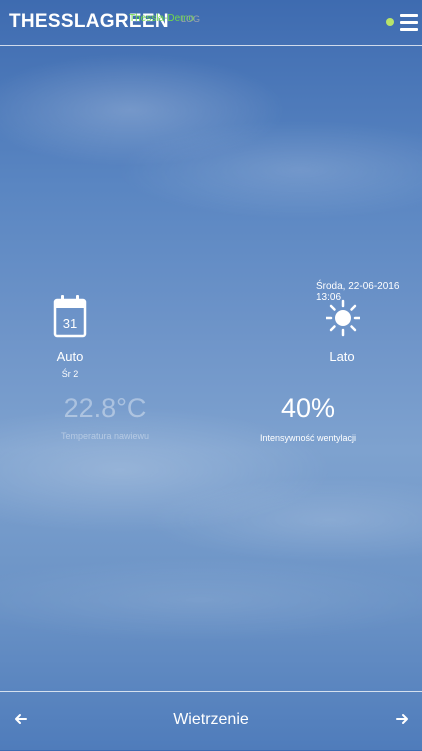 The image size is (422, 751). Describe the element at coordinates (390, 22) in the screenshot. I see `connection-status-indicator` at that location.